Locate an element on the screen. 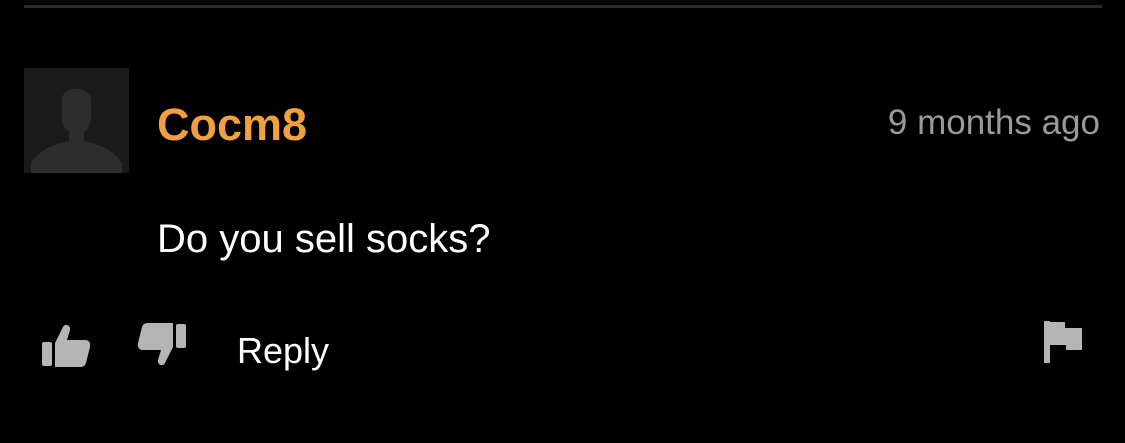 The height and width of the screenshot is (443, 1125). thumbs-up-icon is located at coordinates (66, 345).